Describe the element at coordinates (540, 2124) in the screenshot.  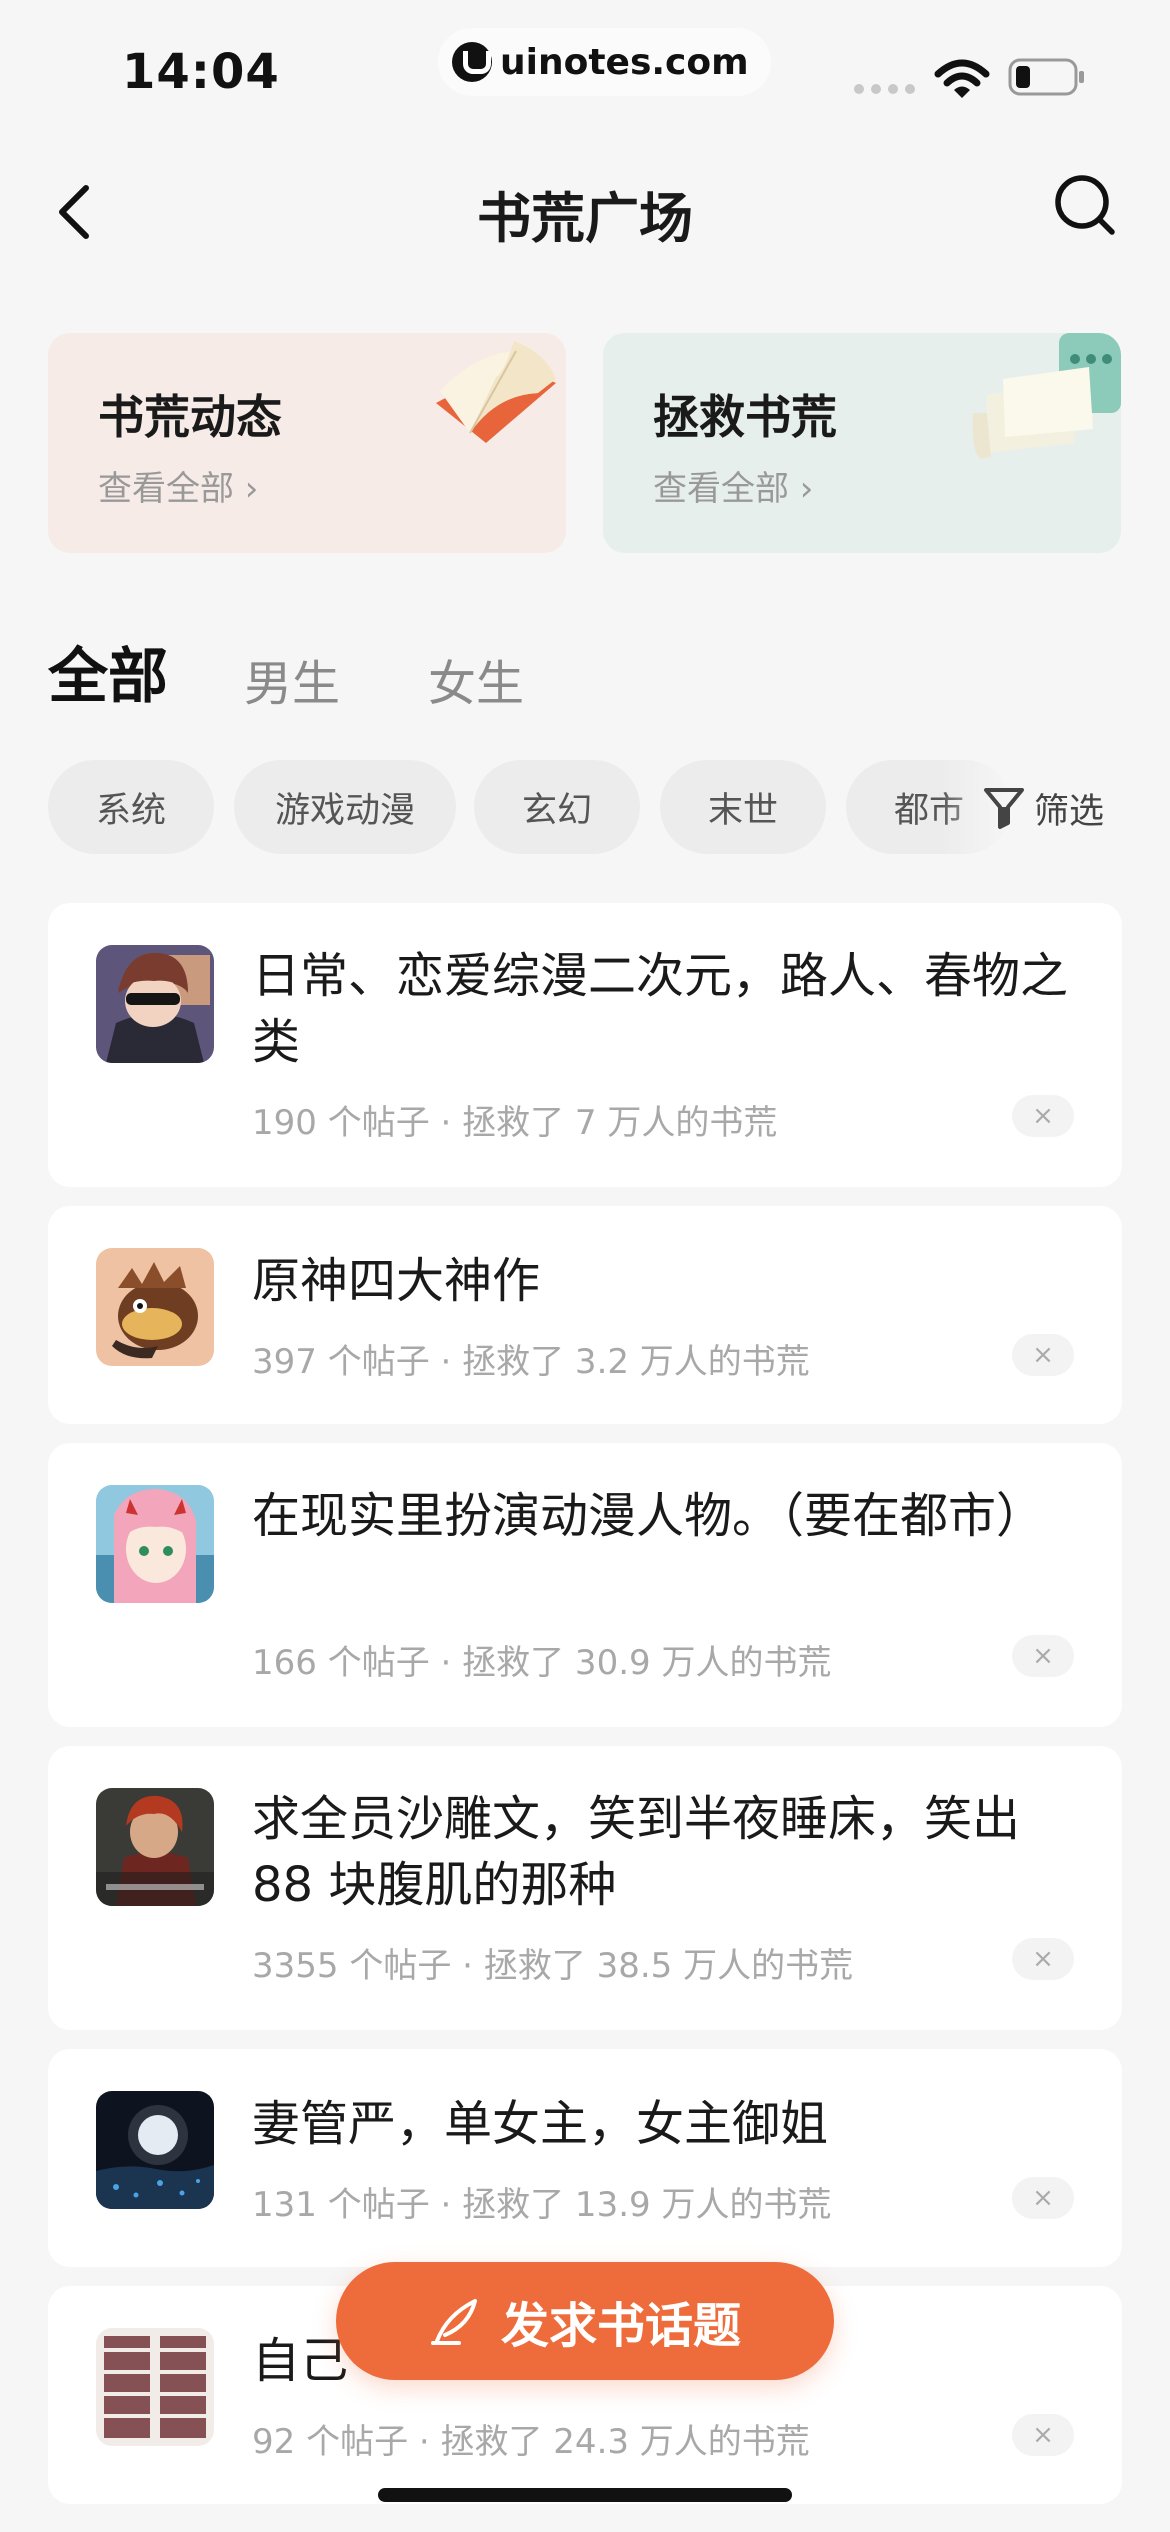
I see `topic-title: 妻管严，单女主，女主御姐` at that location.